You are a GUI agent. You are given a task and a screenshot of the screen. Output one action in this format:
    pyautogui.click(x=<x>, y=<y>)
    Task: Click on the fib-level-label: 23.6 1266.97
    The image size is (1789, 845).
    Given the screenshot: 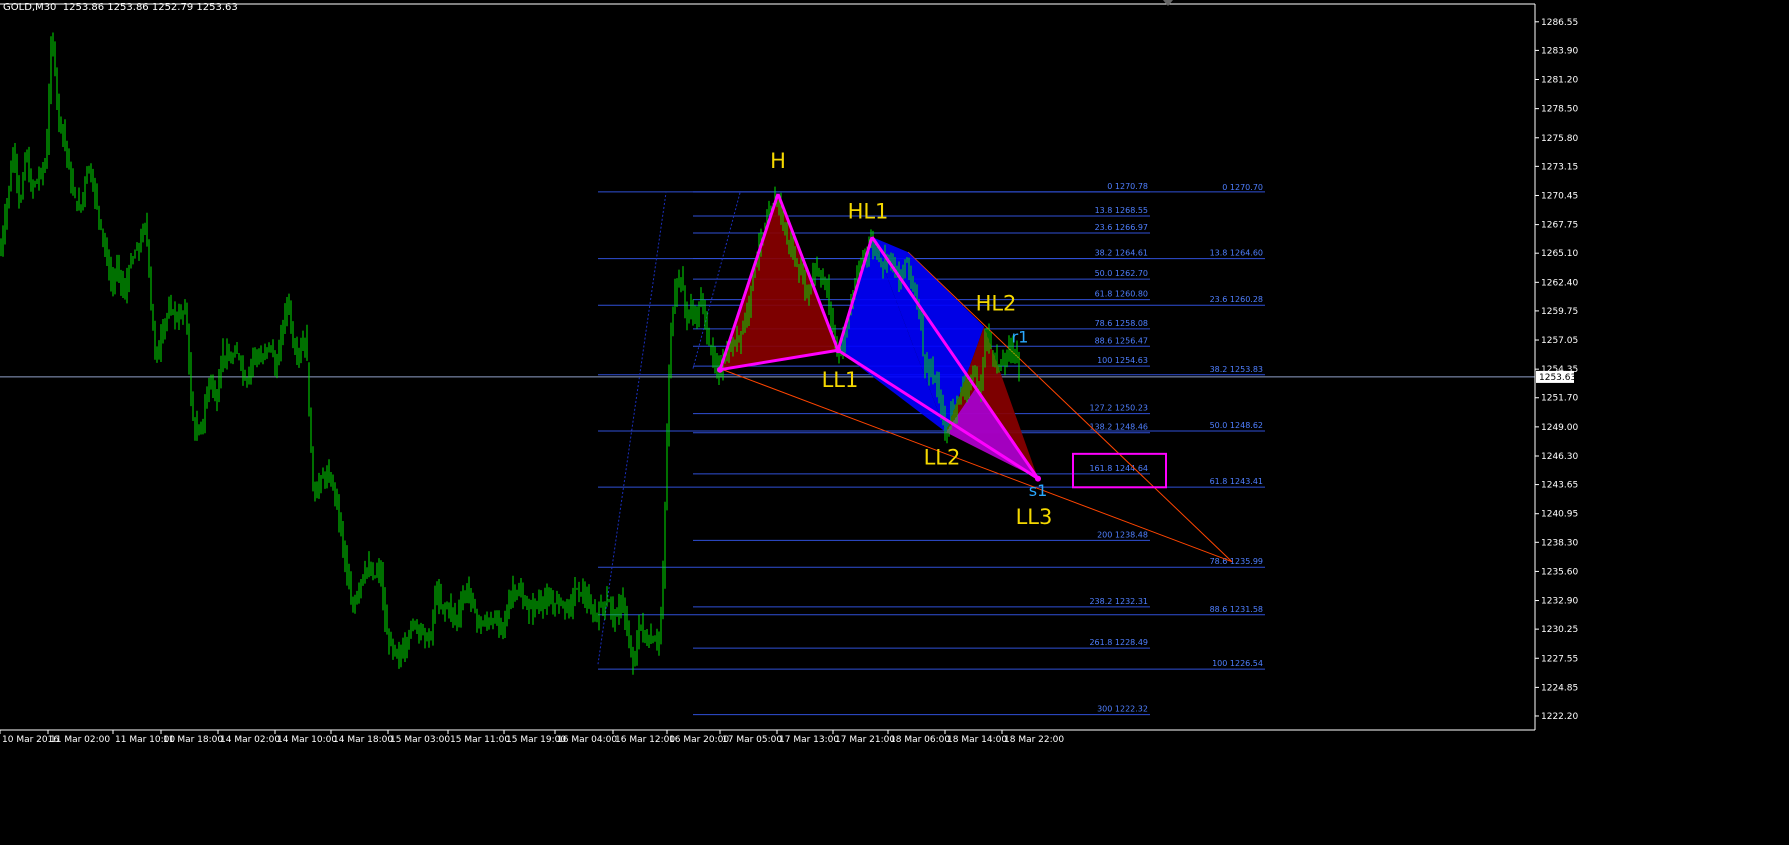 What is the action you would take?
    pyautogui.click(x=1121, y=227)
    